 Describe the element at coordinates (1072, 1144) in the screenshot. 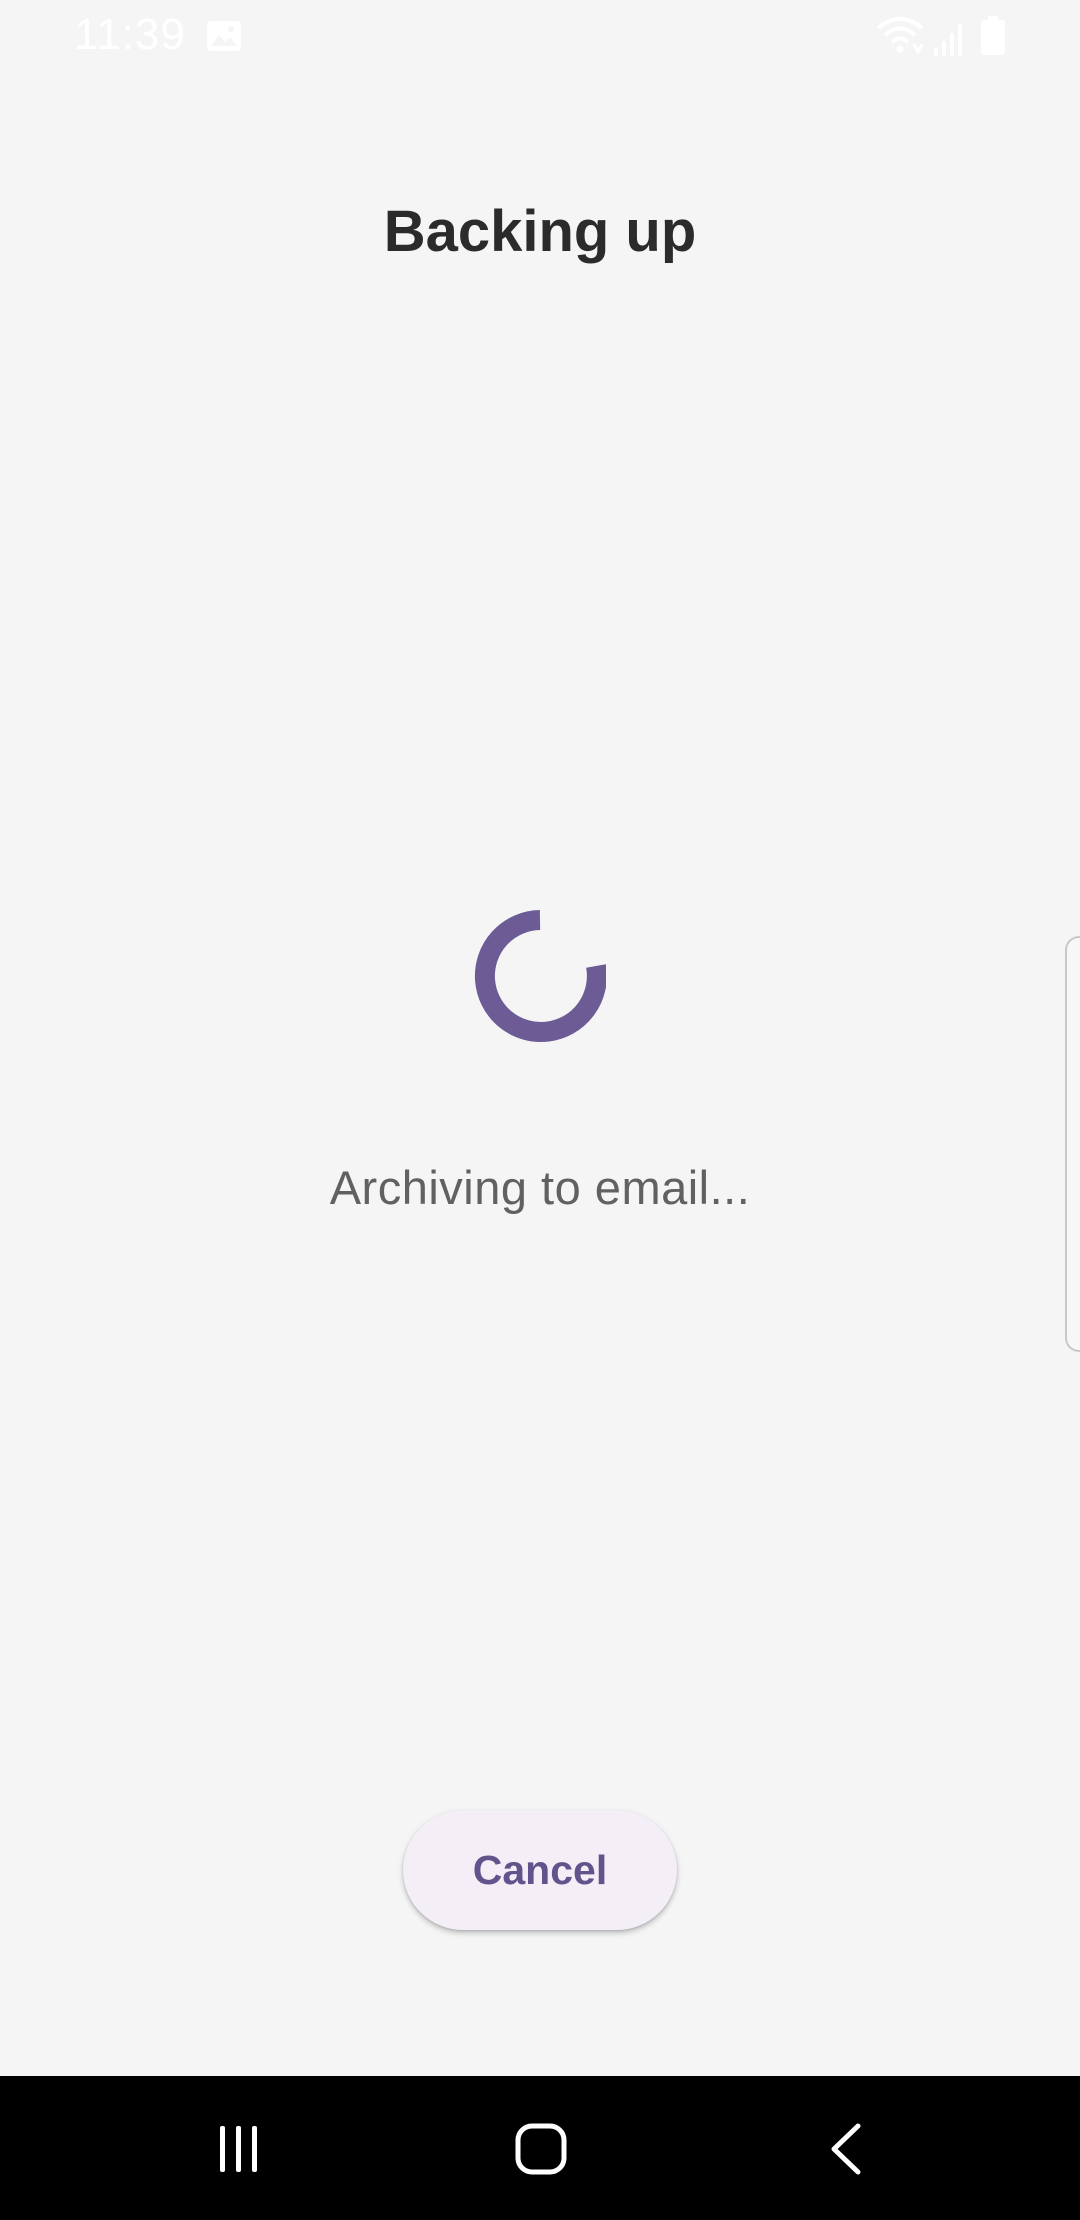

I see `edge-panel-handle` at that location.